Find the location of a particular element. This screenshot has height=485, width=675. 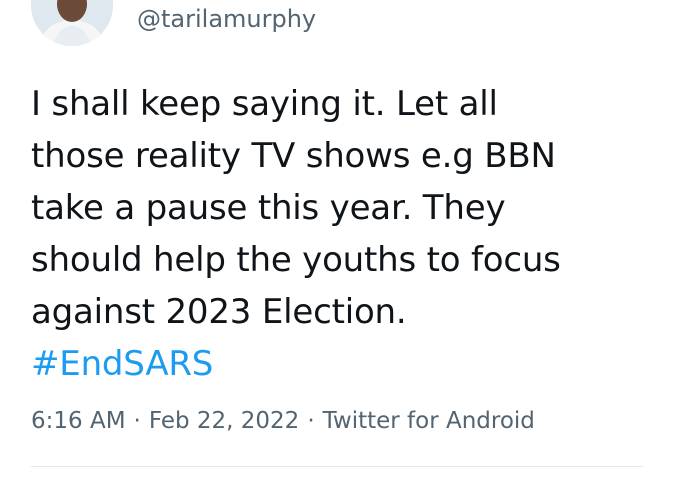

tweet-text-line: those reality TV shows e.g BBN is located at coordinates (293, 156).